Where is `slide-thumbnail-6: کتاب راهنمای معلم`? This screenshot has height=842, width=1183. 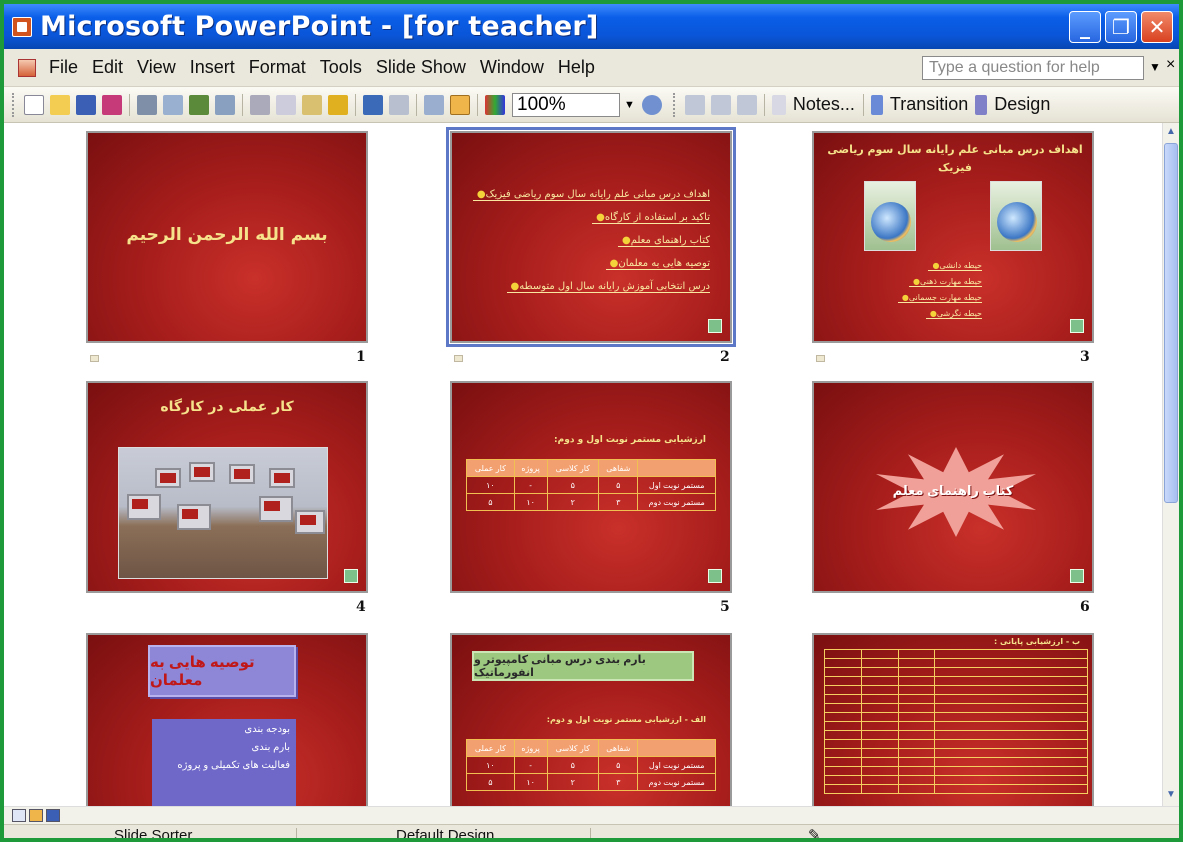 slide-thumbnail-6: کتاب راهنمای معلم is located at coordinates (953, 487).